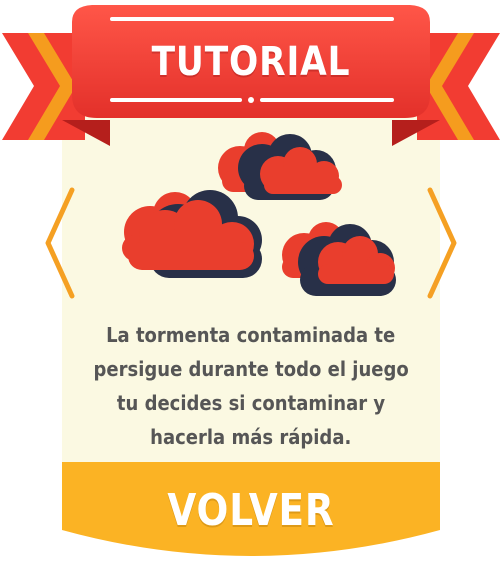  Describe the element at coordinates (251, 437) in the screenshot. I see `message-line: hacerla más rápida.` at that location.